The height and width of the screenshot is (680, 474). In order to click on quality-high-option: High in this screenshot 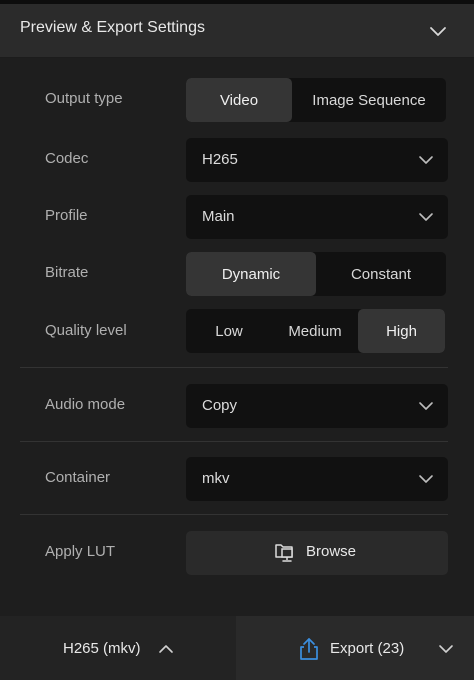, I will do `click(401, 331)`.